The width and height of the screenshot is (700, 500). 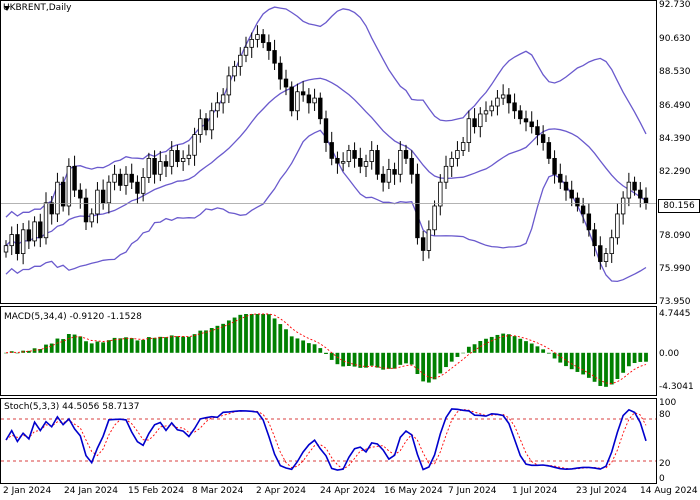 What do you see at coordinates (73, 317) in the screenshot?
I see `macd-label: MACD(5,34,4) -0.9120 -1.1528` at bounding box center [73, 317].